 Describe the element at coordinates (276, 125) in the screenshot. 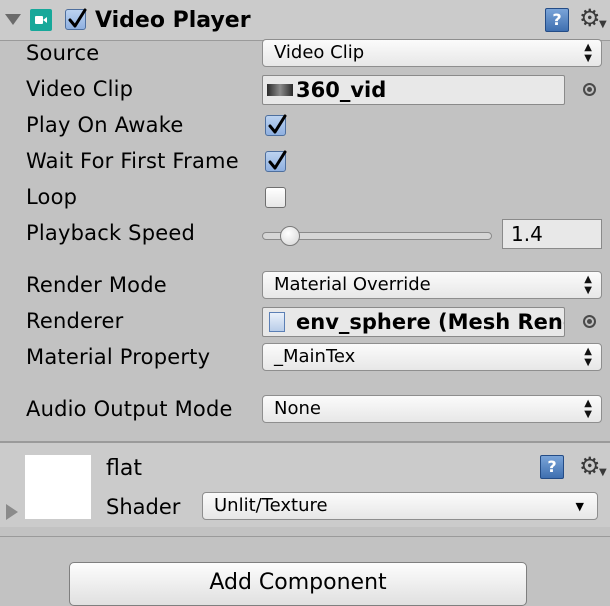

I see `play-on-awake-checkbox` at that location.